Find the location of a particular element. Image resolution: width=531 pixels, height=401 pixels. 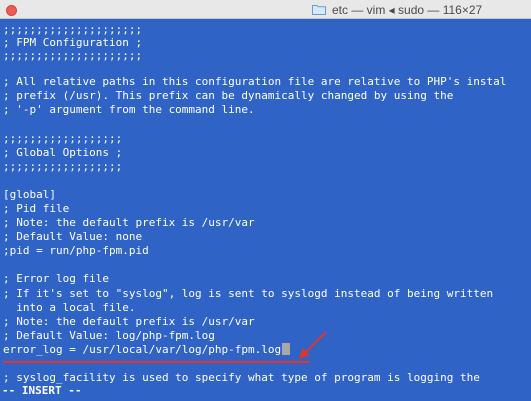

code-line: ; Error log file is located at coordinates (56, 278).